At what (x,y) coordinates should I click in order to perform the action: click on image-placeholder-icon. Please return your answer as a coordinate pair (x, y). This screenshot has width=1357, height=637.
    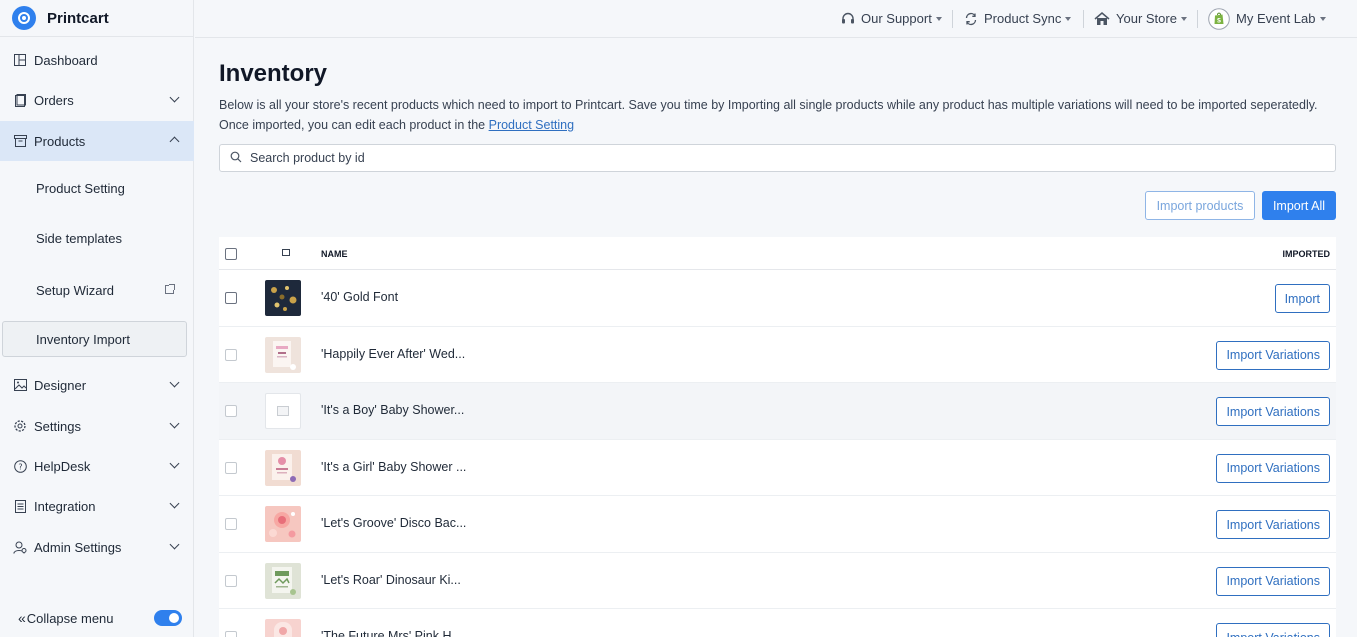
    Looking at the image, I should click on (283, 411).